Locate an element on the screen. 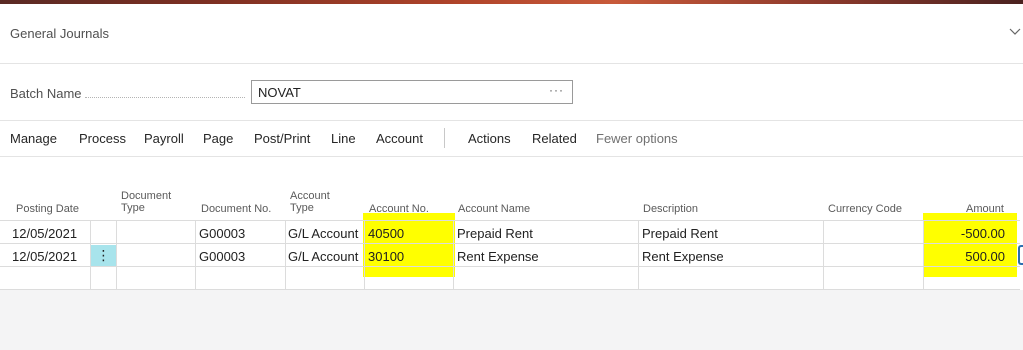  page-title: General Journals is located at coordinates (59, 33).